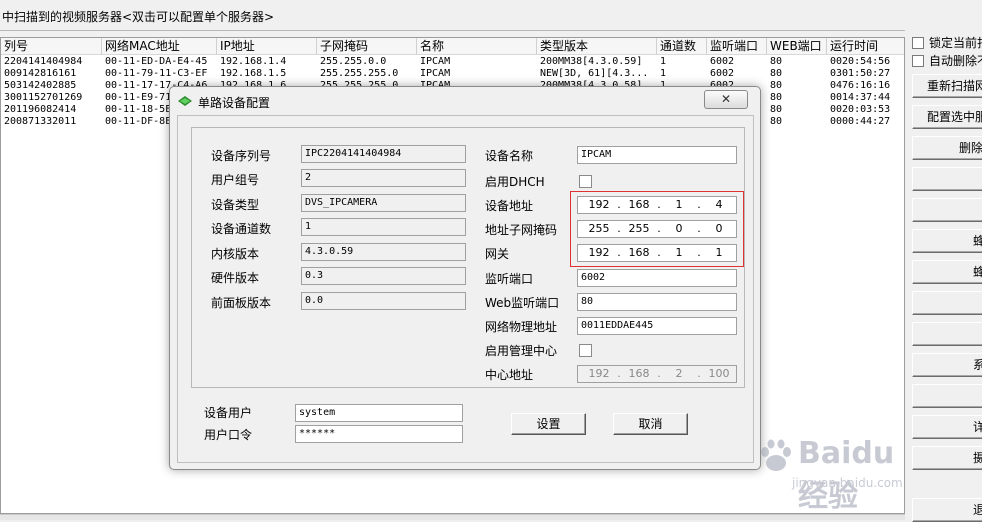 The height and width of the screenshot is (522, 982). Describe the element at coordinates (383, 227) in the screenshot. I see `channel-count-field: 1` at that location.